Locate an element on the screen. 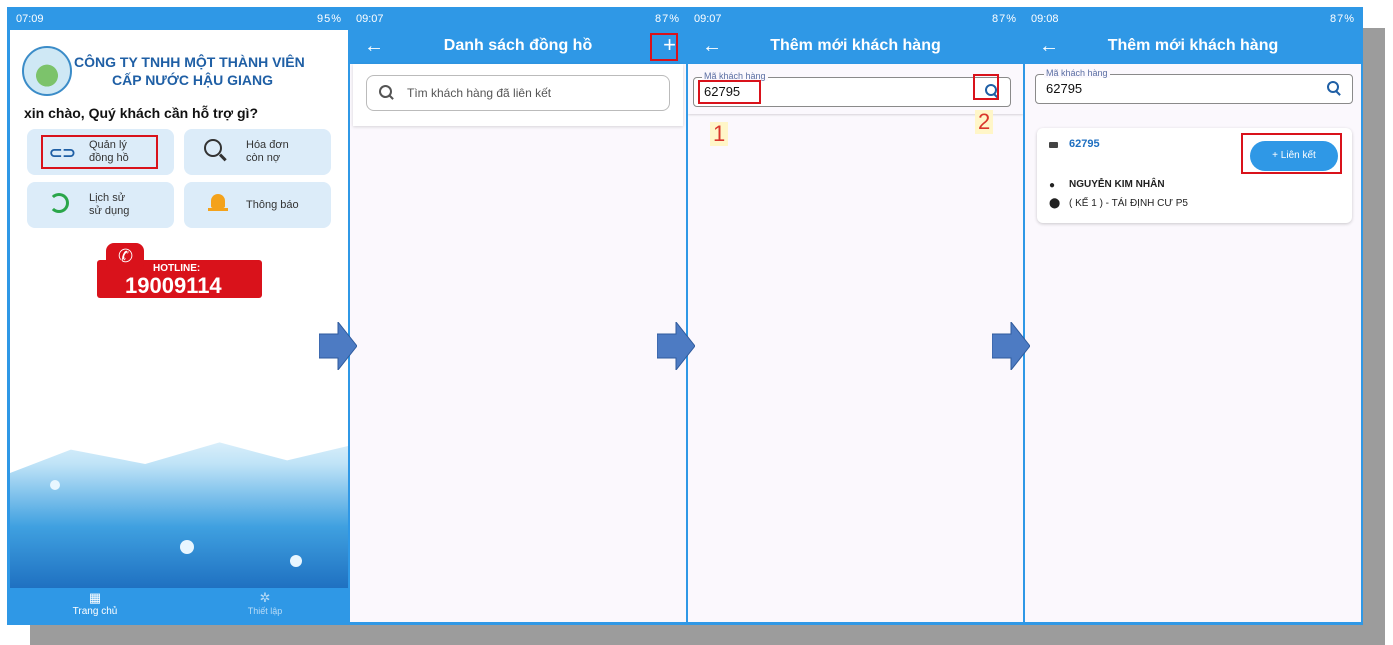 The width and height of the screenshot is (1393, 645). search-input: Tìm khách hàng đã liên kết is located at coordinates (518, 93).